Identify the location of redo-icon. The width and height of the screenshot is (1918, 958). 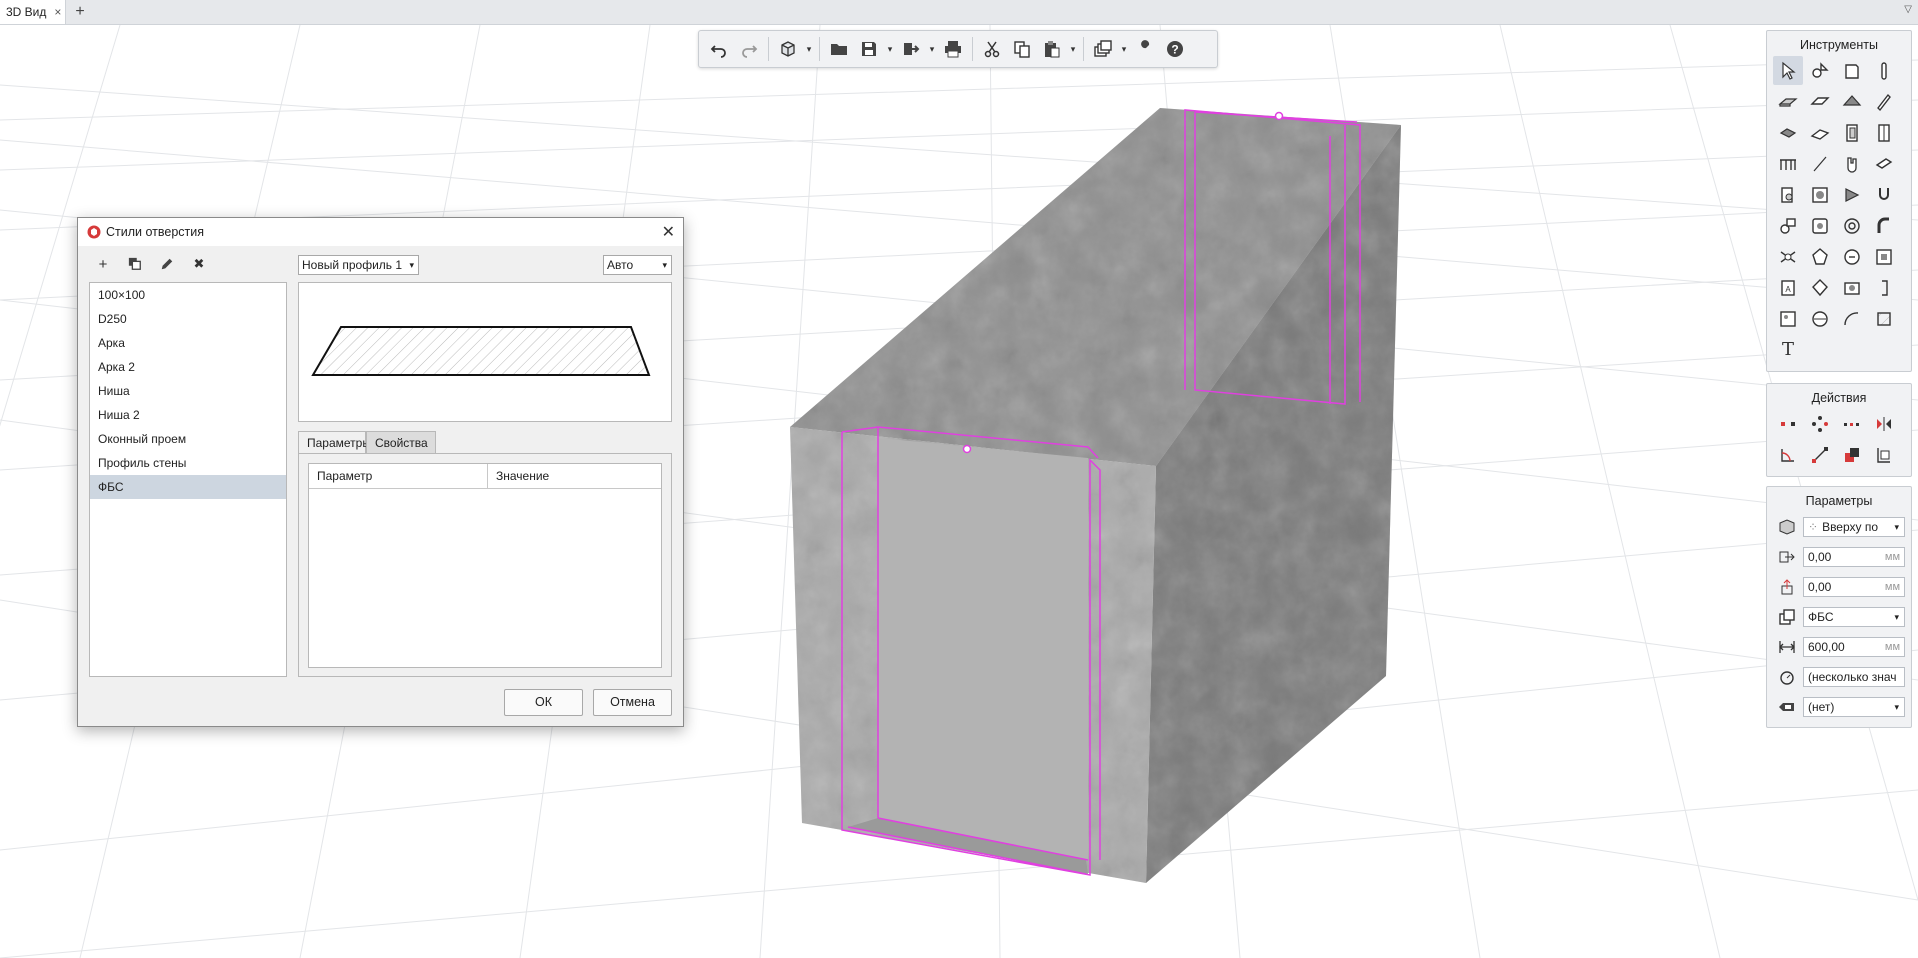
(749, 49).